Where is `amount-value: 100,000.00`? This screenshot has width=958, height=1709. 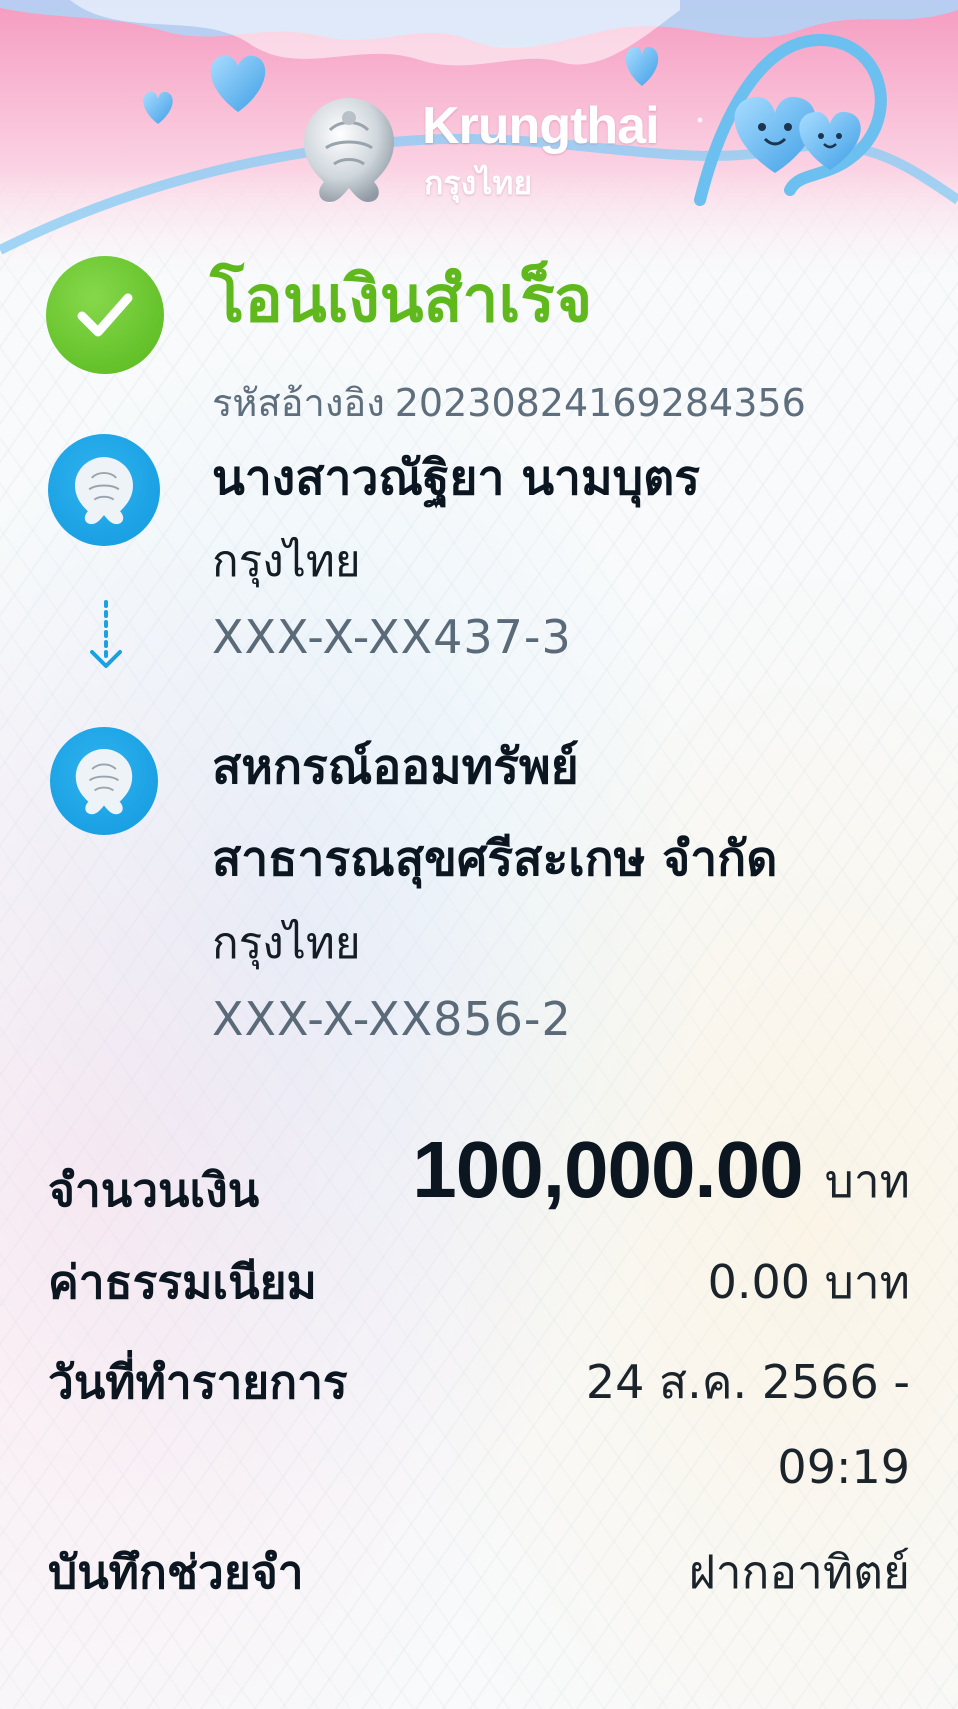
amount-value: 100,000.00 is located at coordinates (607, 1169).